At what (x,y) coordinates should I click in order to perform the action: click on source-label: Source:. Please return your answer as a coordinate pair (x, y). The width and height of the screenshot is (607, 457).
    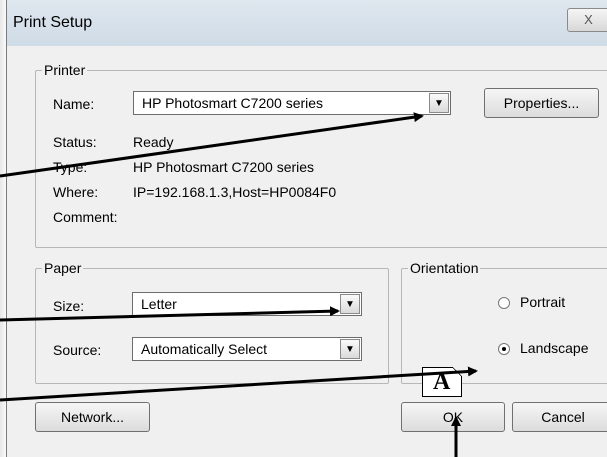
    Looking at the image, I should click on (77, 350).